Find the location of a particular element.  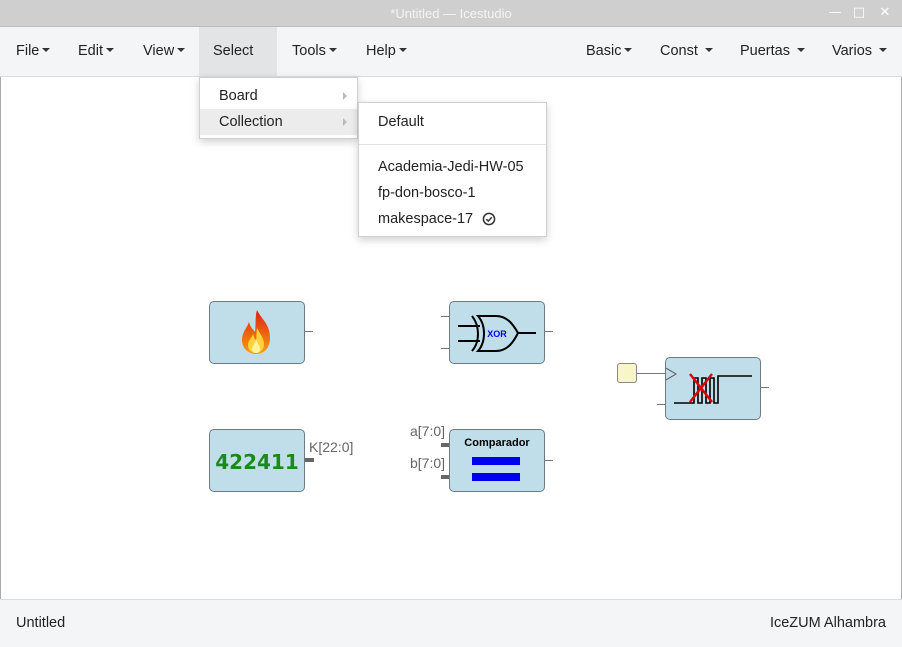

equals-icon-bottom-bar is located at coordinates (496, 477).